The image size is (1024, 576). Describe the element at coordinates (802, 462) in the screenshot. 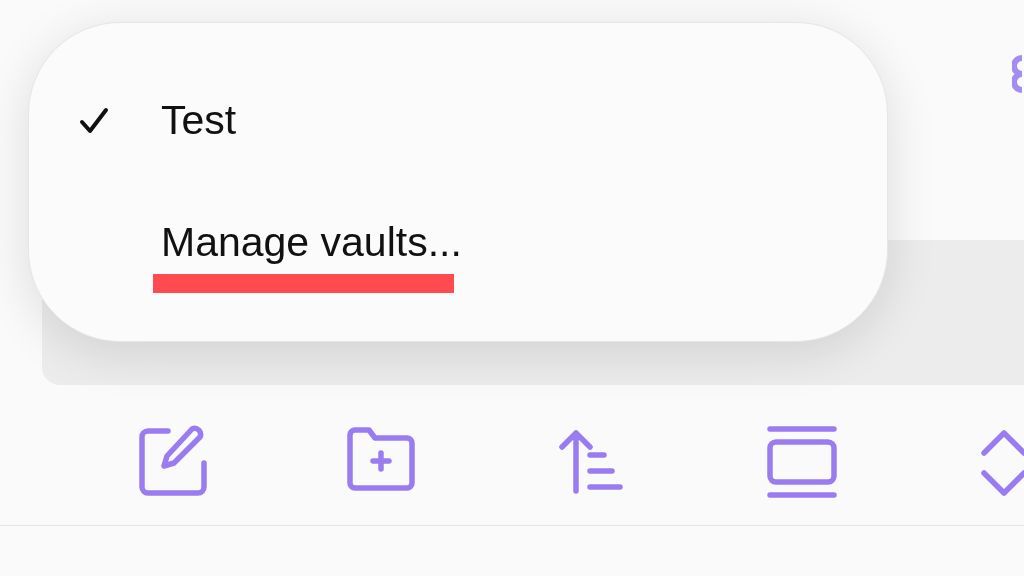

I see `layout-icon` at that location.